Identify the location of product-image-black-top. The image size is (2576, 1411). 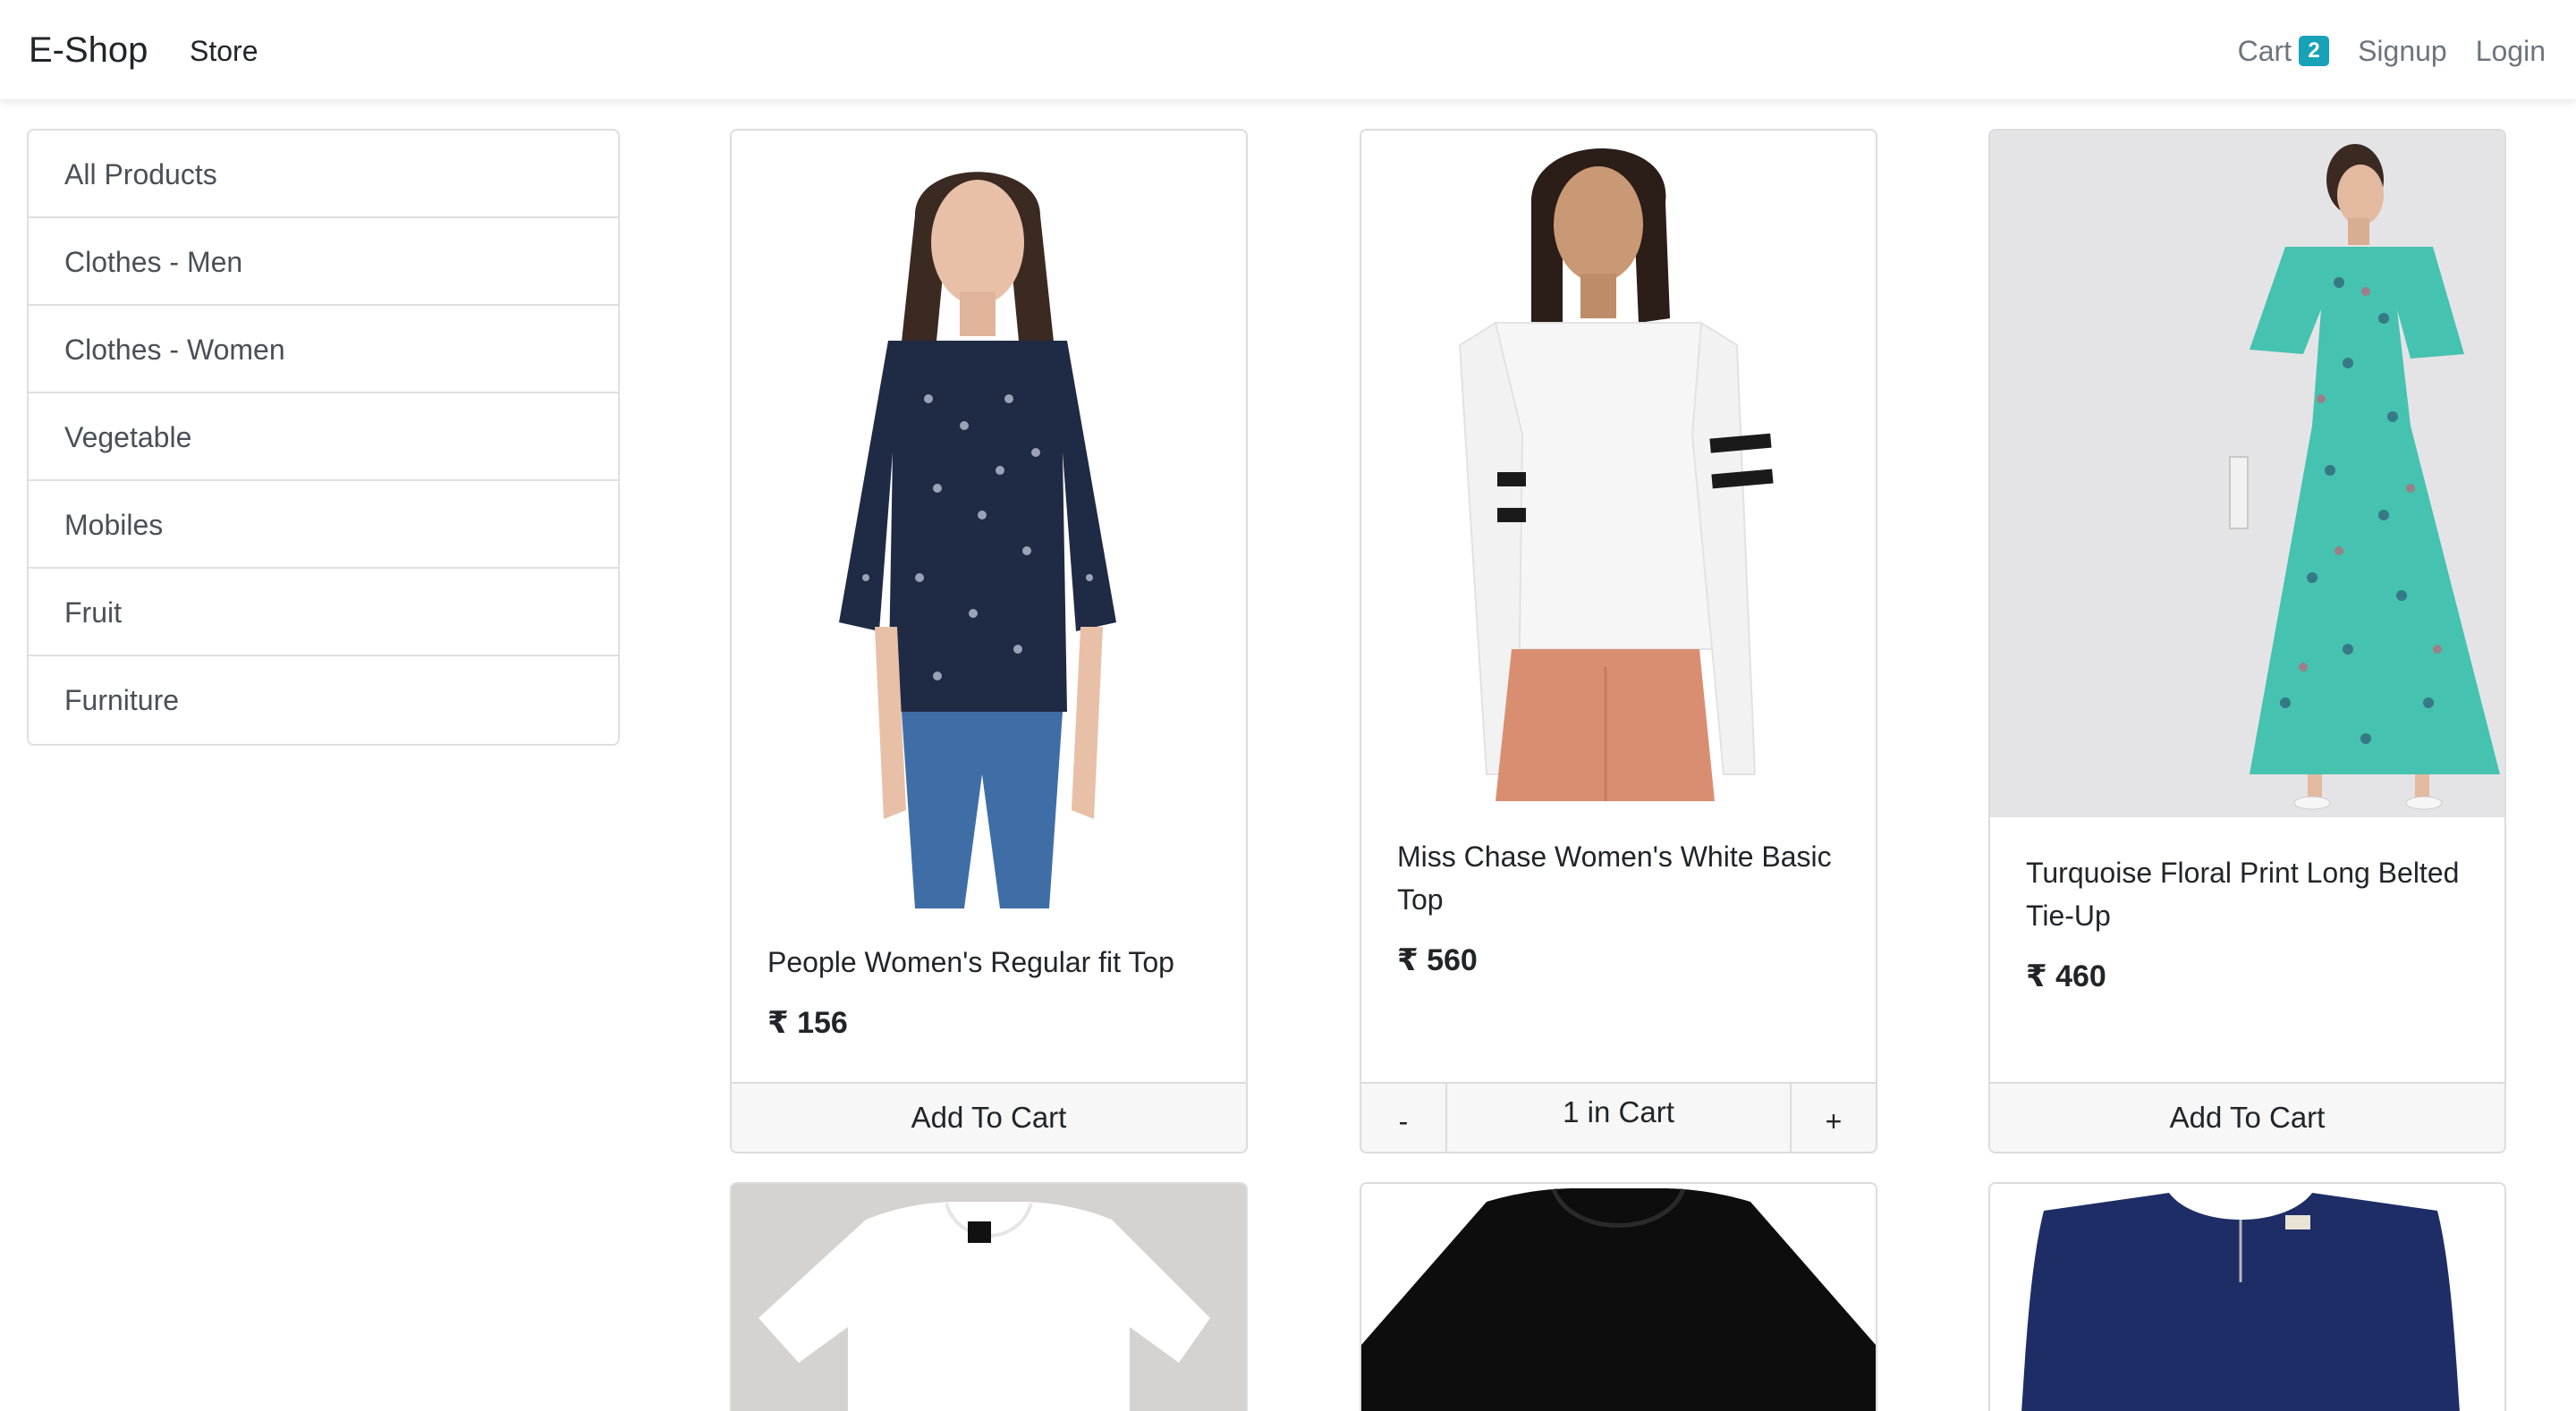
(1618, 1298).